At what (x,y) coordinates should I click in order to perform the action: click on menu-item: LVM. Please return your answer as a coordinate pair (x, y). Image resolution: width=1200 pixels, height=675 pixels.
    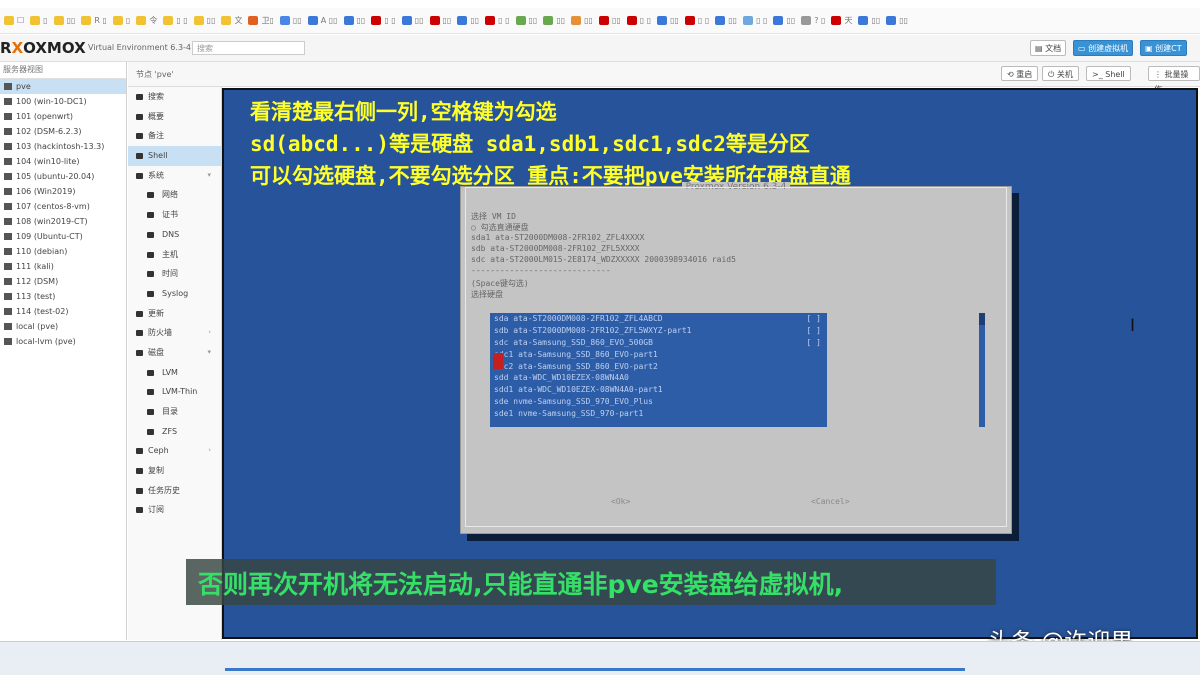
    Looking at the image, I should click on (174, 373).